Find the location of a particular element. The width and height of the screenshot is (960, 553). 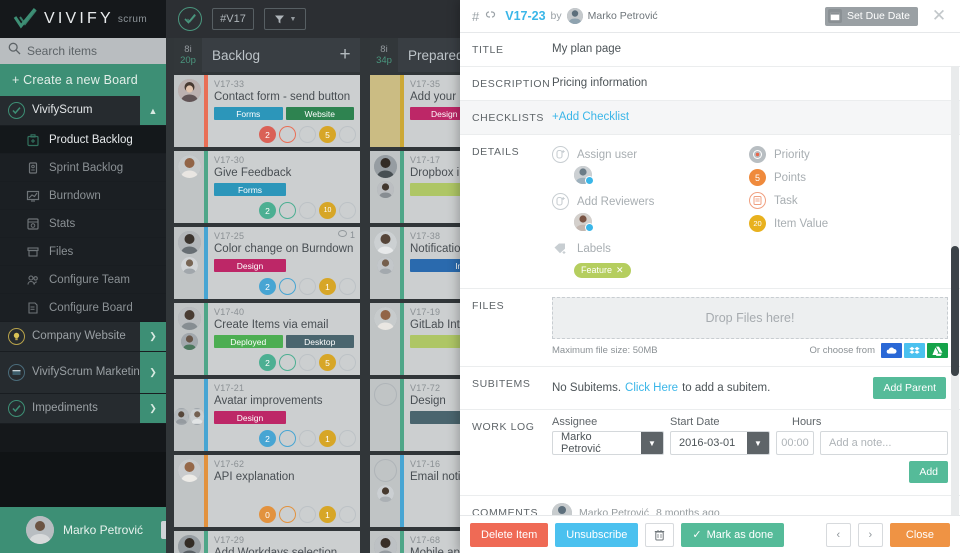

bug-icon is located at coordinates (287, 134).